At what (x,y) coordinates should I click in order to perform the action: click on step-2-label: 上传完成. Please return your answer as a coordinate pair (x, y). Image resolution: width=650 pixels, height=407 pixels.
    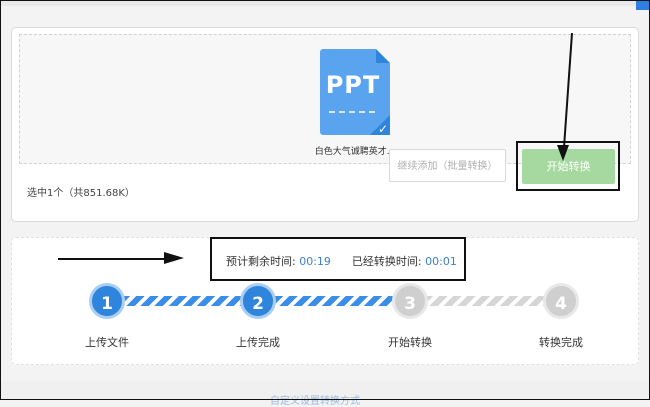
    Looking at the image, I should click on (258, 342).